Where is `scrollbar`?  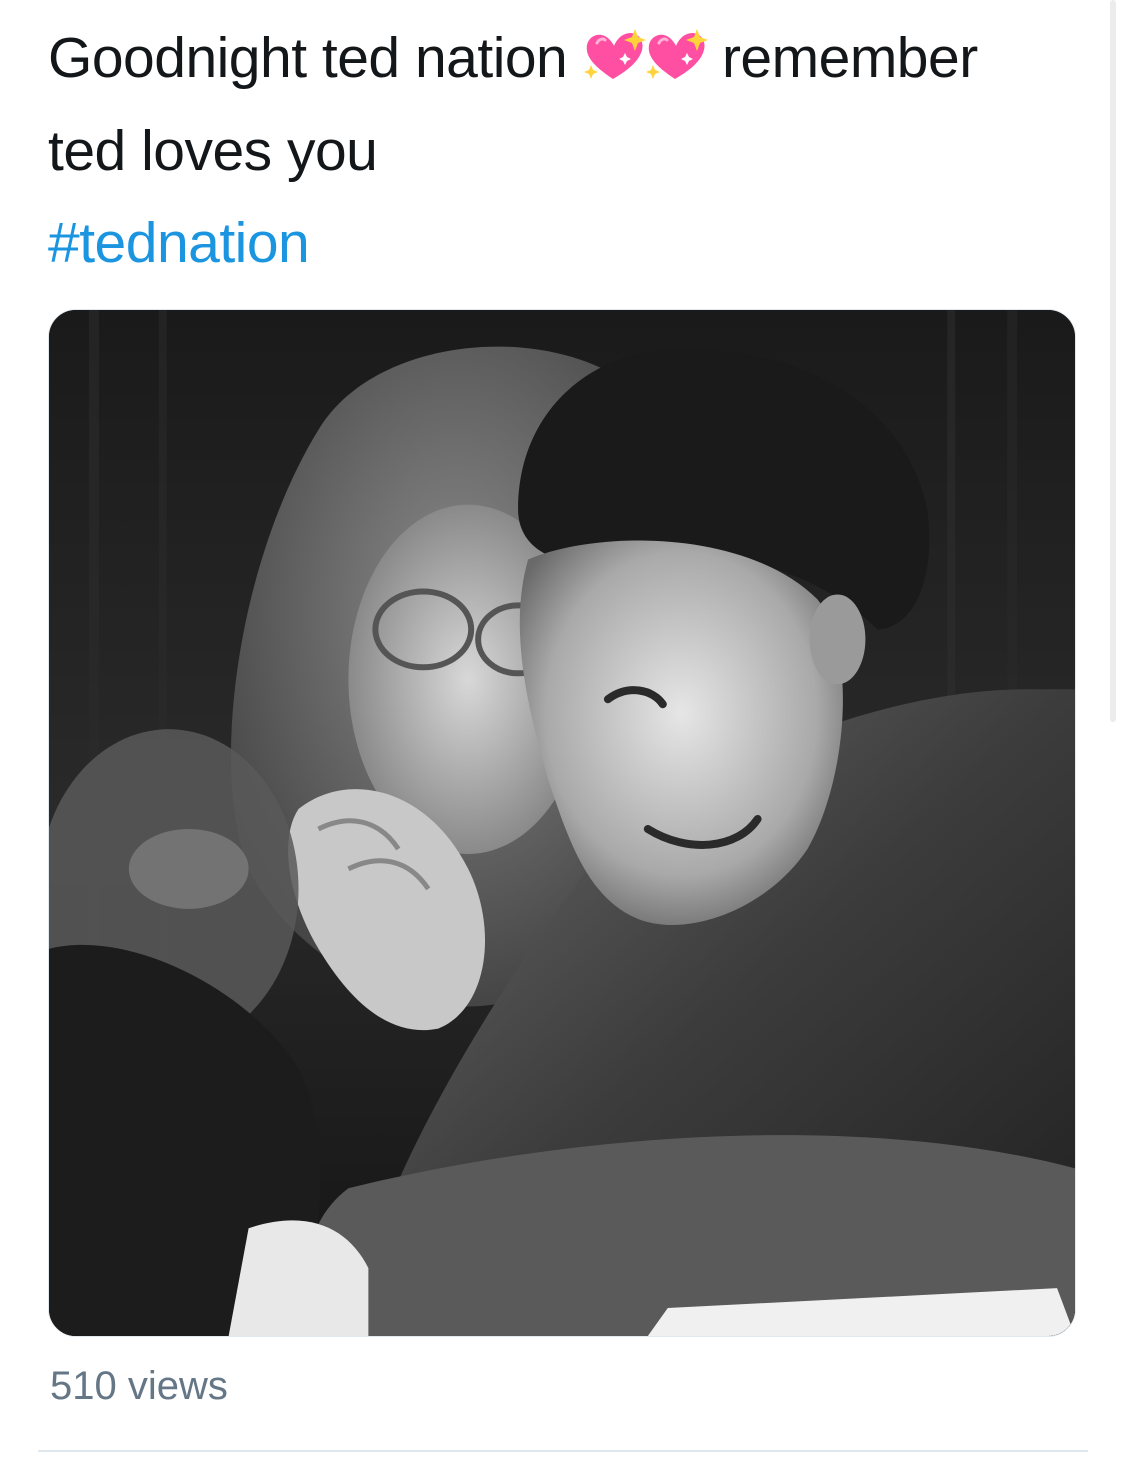 scrollbar is located at coordinates (1113, 361).